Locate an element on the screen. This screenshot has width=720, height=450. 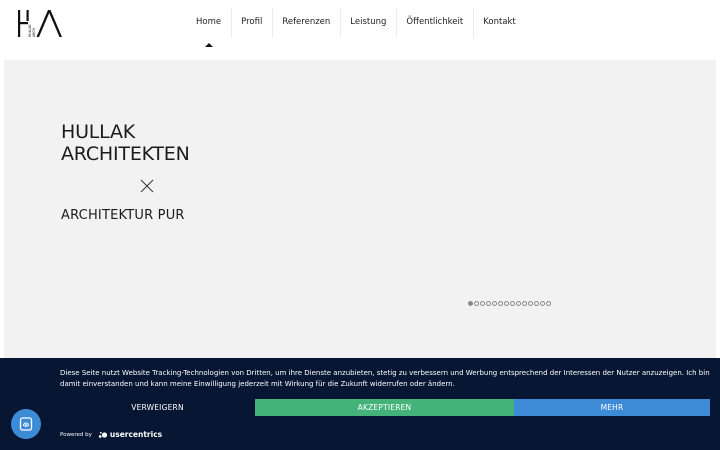
nav-item-kontakt: Kontakt is located at coordinates (499, 22).